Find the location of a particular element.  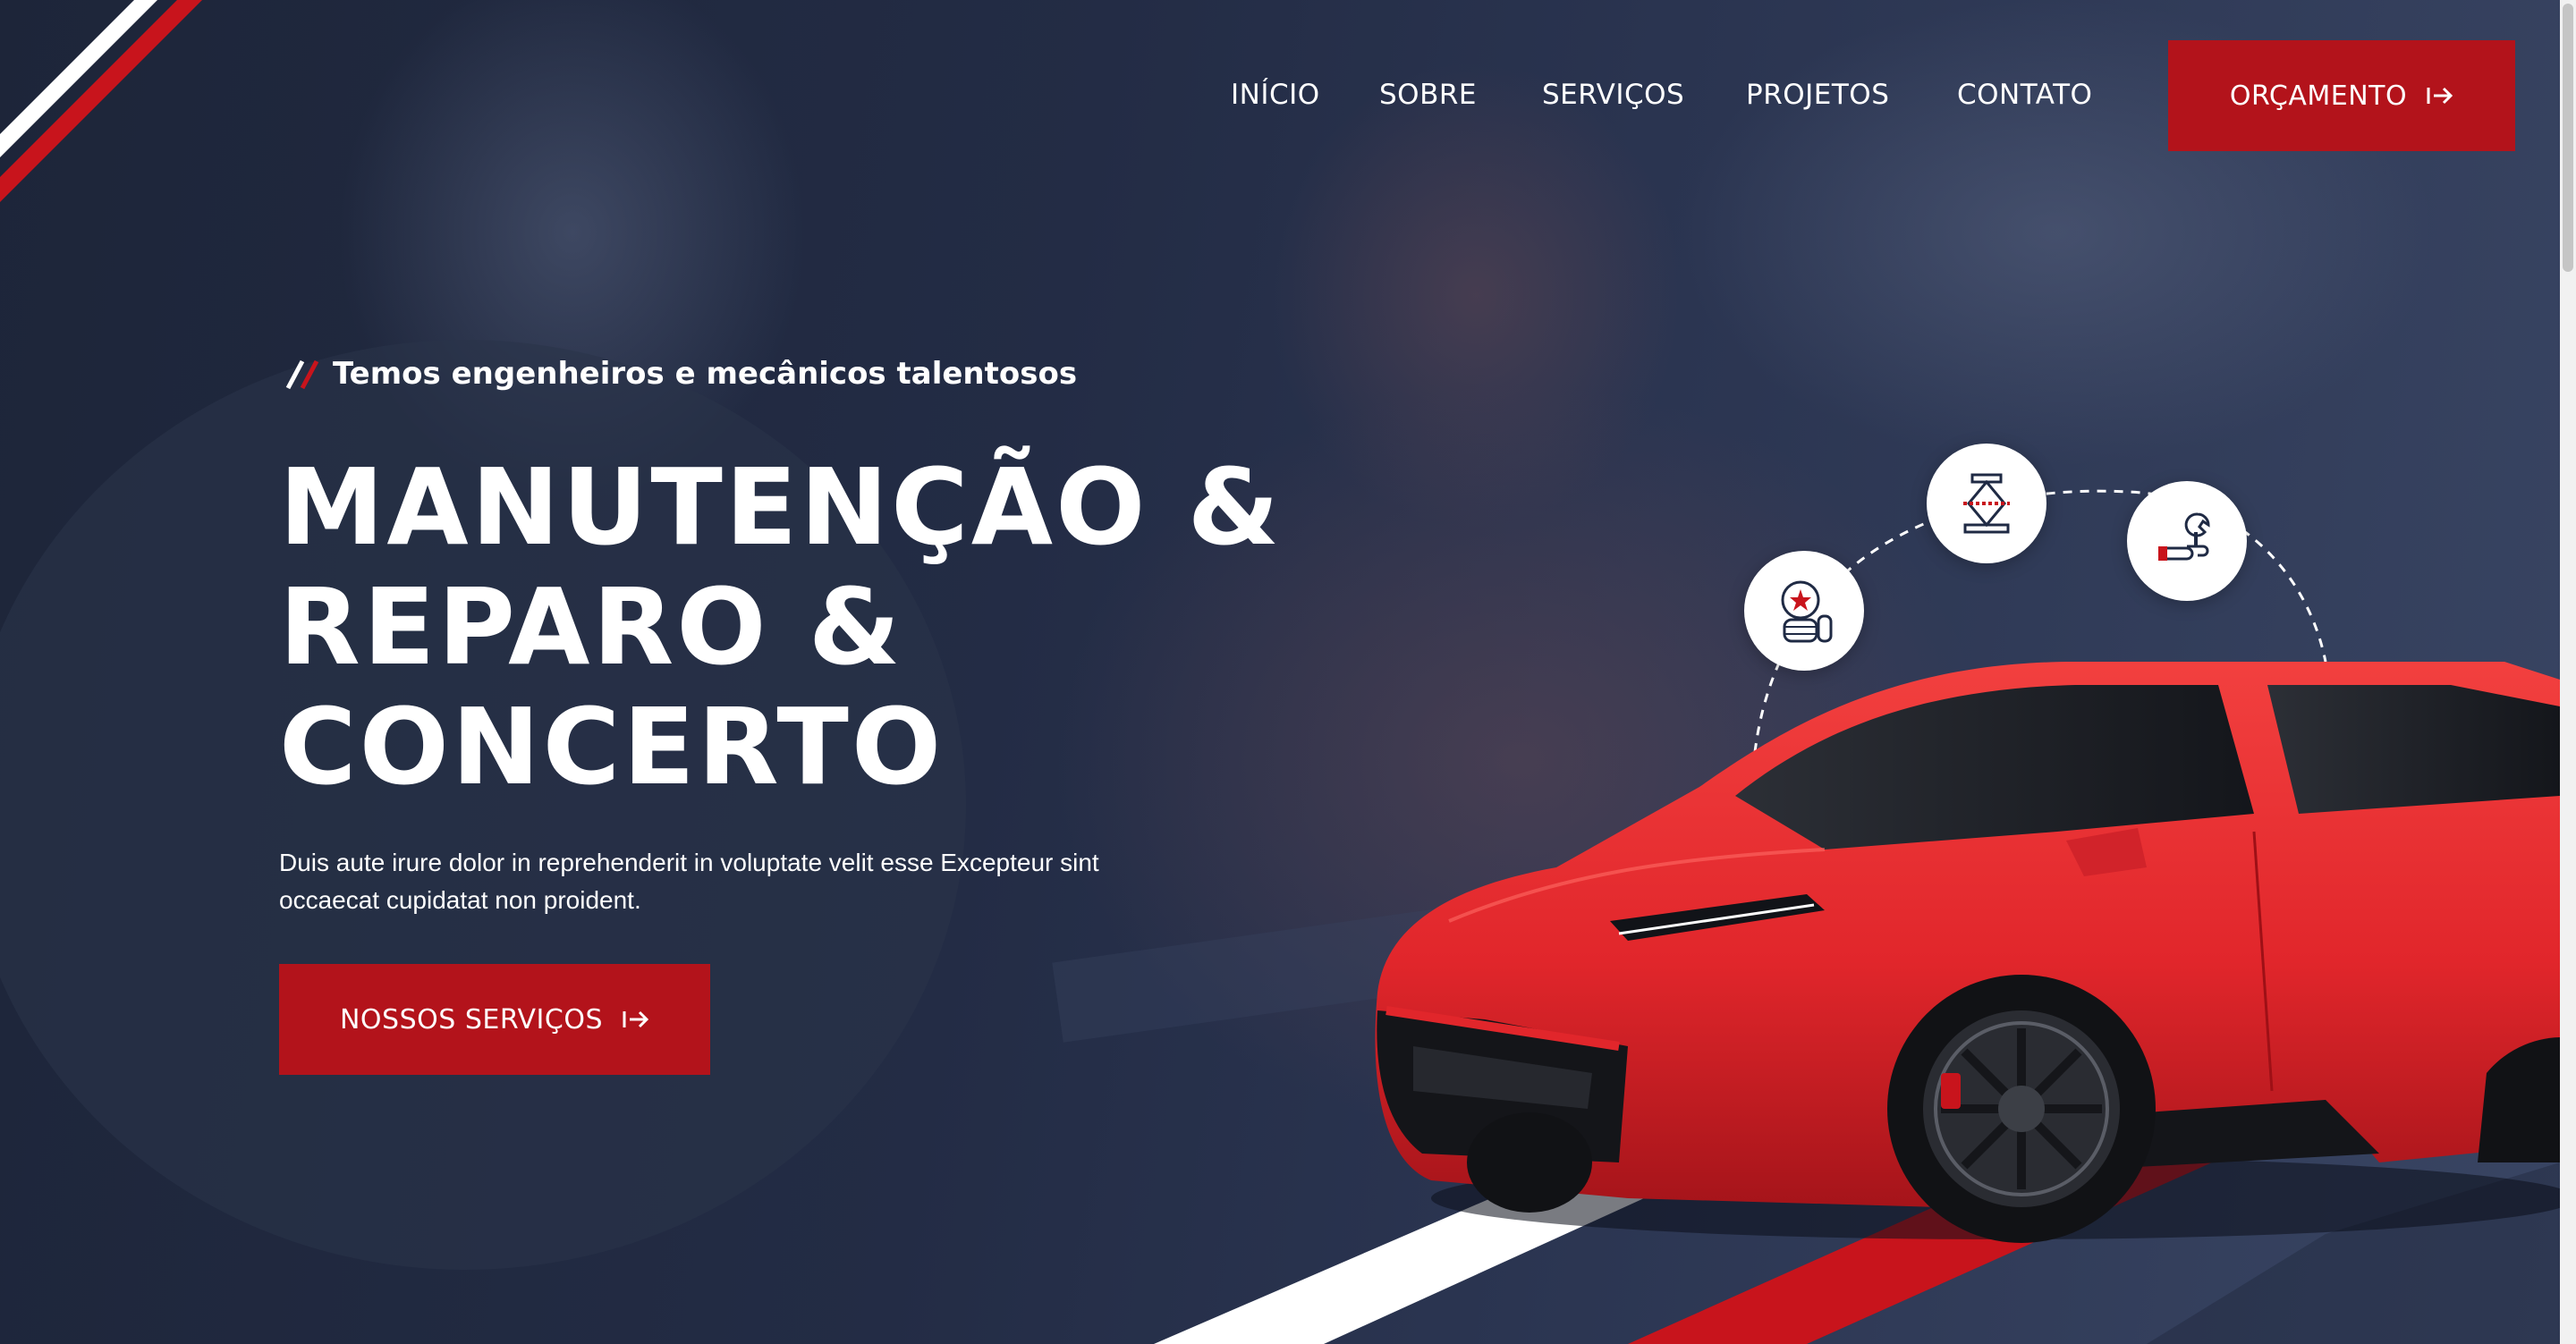

scrollbar-thumb is located at coordinates (2568, 138).